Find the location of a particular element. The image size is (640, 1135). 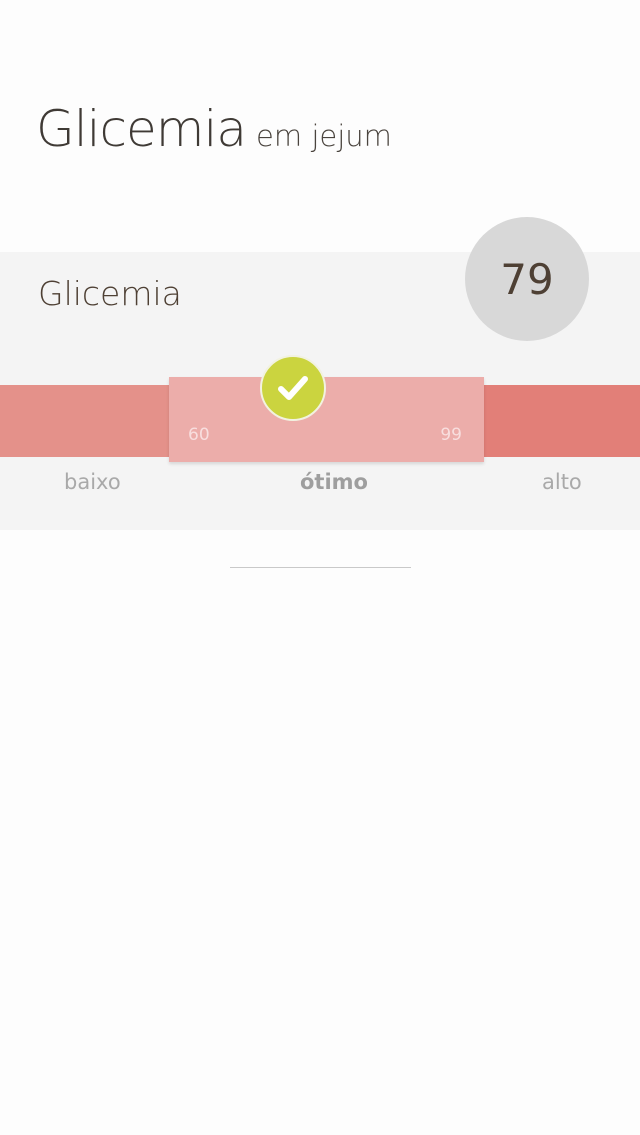

page-title: Glicemia is located at coordinates (141, 129).